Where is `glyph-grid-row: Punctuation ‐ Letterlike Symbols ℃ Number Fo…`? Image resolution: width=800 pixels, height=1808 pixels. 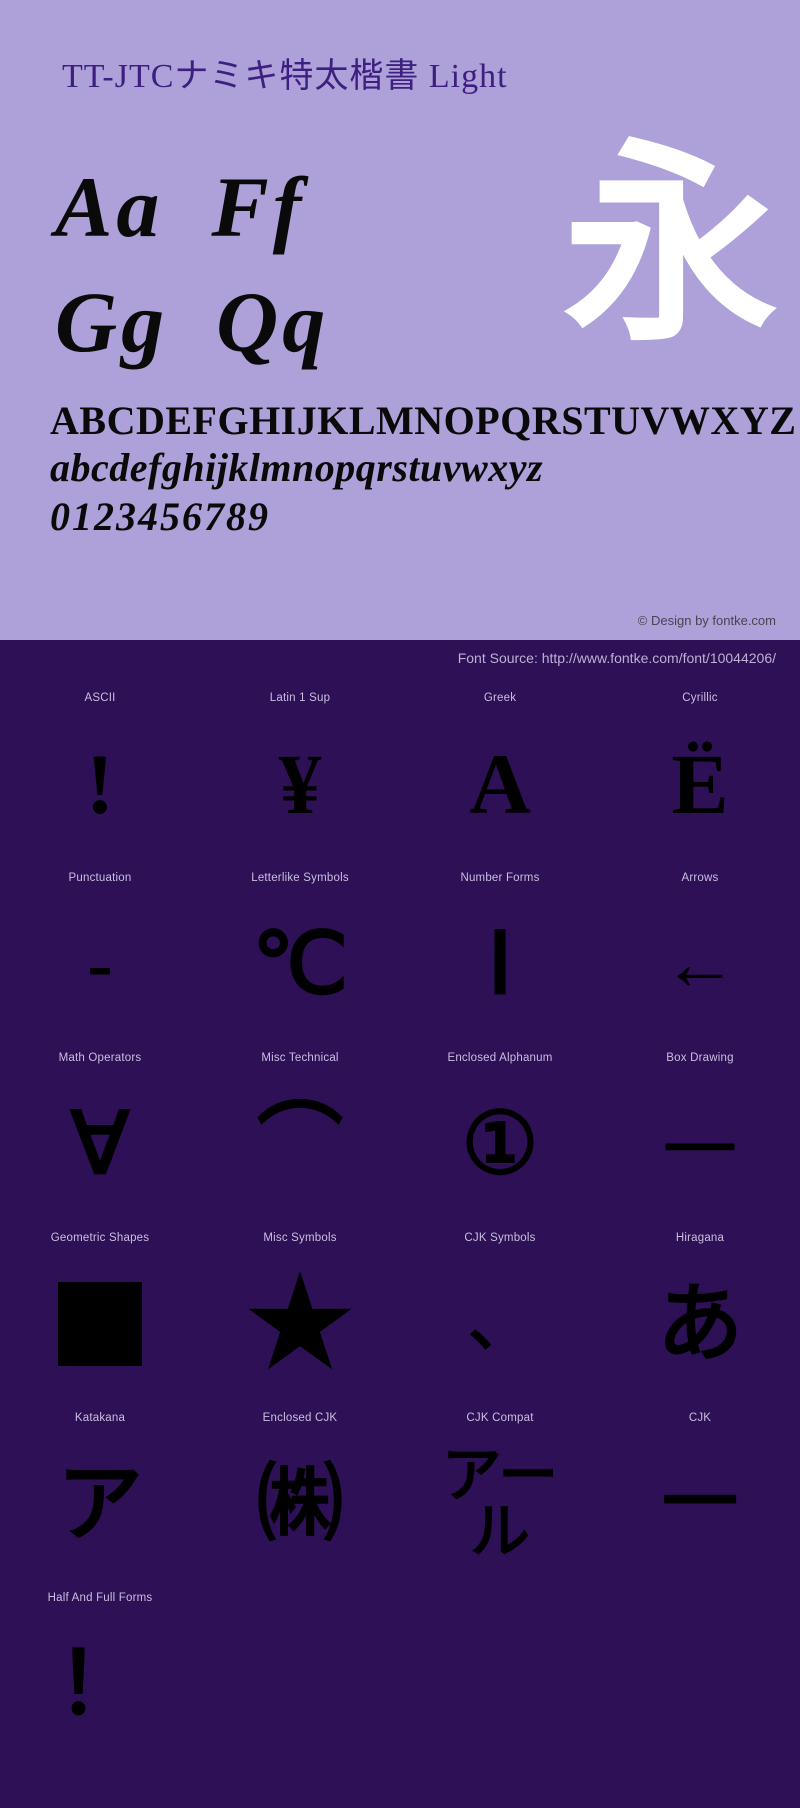 glyph-grid-row: Punctuation ‐ Letterlike Symbols ℃ Number Fo… is located at coordinates (400, 950).